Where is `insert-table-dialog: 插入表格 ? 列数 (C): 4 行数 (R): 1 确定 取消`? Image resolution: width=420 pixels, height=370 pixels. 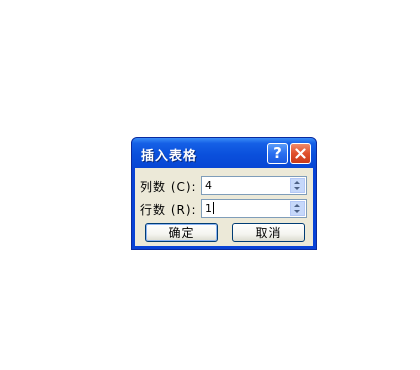 insert-table-dialog: 插入表格 ? 列数 (C): 4 行数 (R): 1 确定 取消 is located at coordinates (224, 193).